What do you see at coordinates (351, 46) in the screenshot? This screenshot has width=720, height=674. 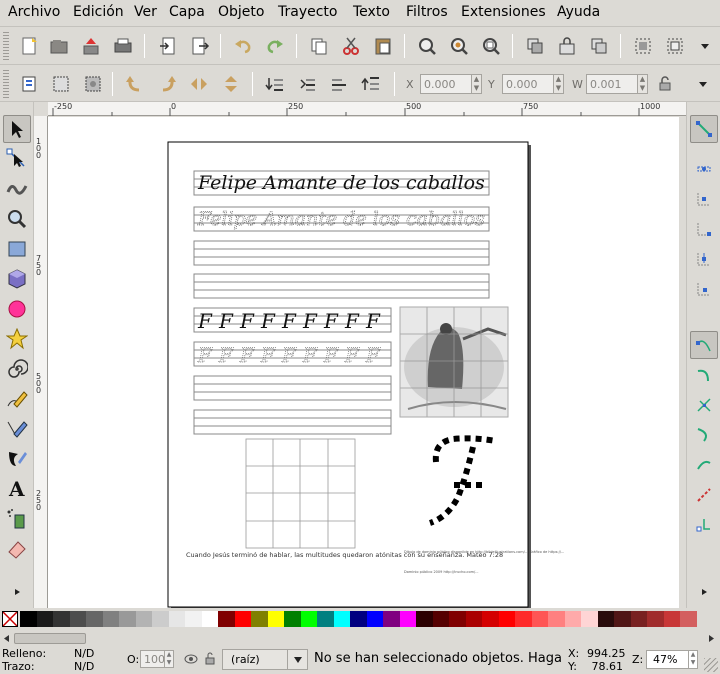 I see `cut-icon` at bounding box center [351, 46].